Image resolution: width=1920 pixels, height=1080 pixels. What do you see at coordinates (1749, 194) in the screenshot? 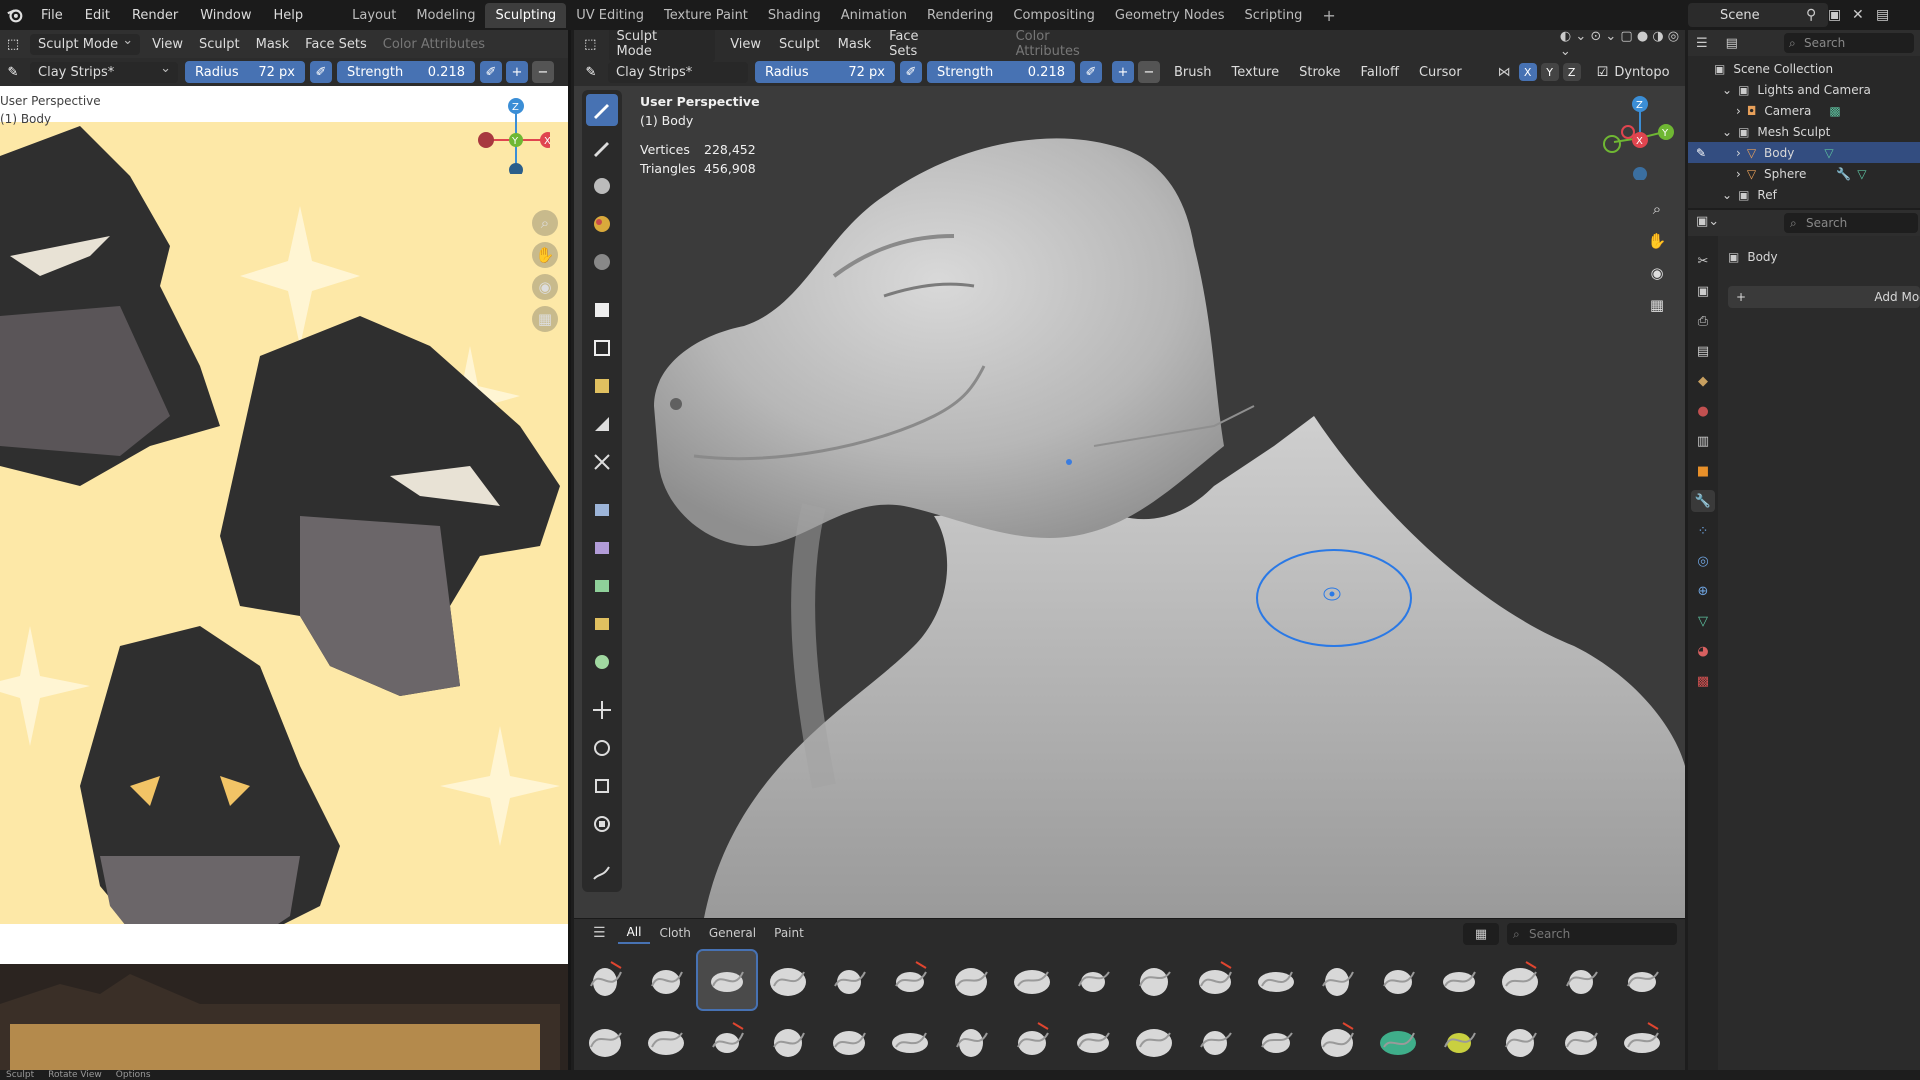
I see `outliner-ref: ⌄ ▣ Ref` at bounding box center [1749, 194].